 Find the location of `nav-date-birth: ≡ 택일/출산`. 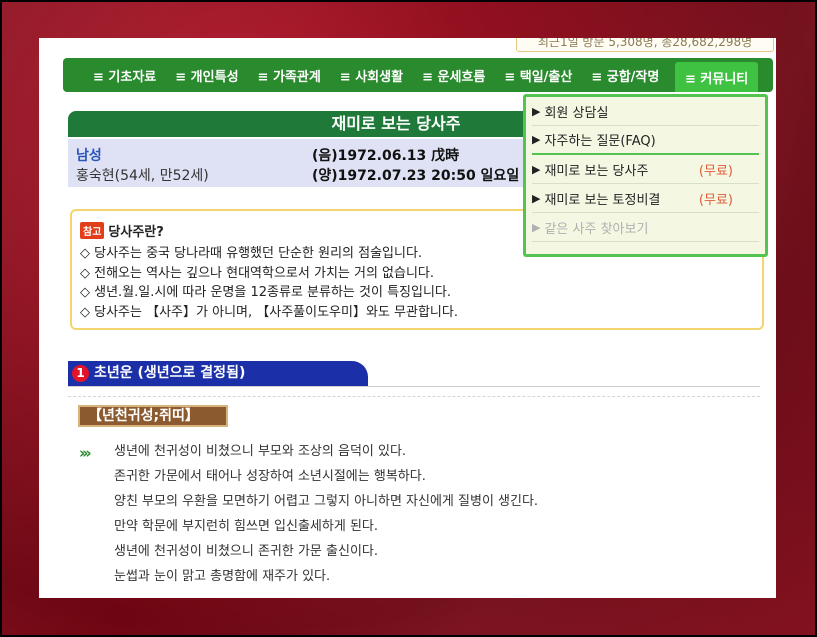

nav-date-birth: ≡ 택일/출산 is located at coordinates (538, 75).